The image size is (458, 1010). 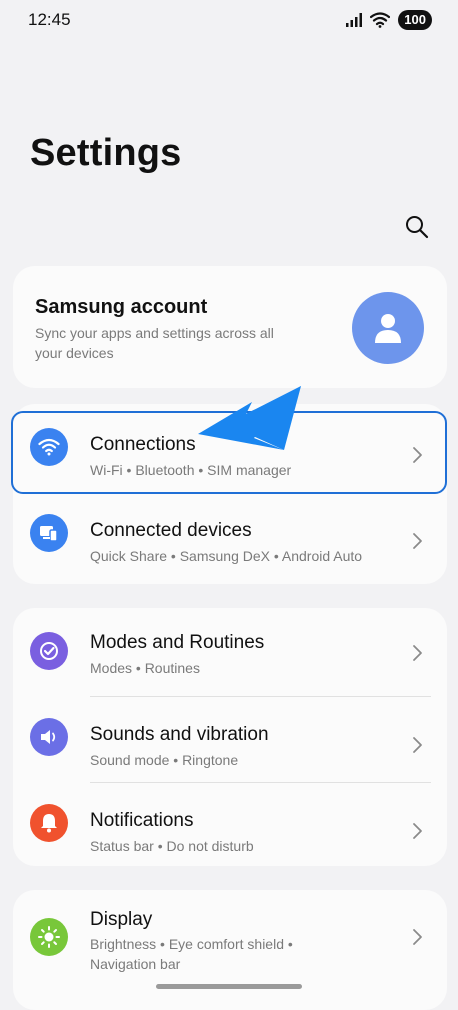 I want to click on item-subtitle: Wi-Fi • Bluetooth • SIM manager, so click(x=191, y=470).